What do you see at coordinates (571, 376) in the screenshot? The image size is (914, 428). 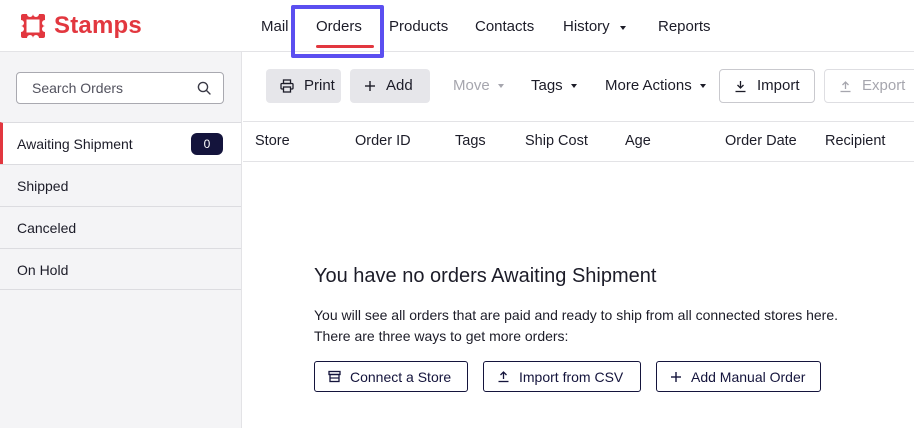 I see `import-csv-label: Import from CSV` at bounding box center [571, 376].